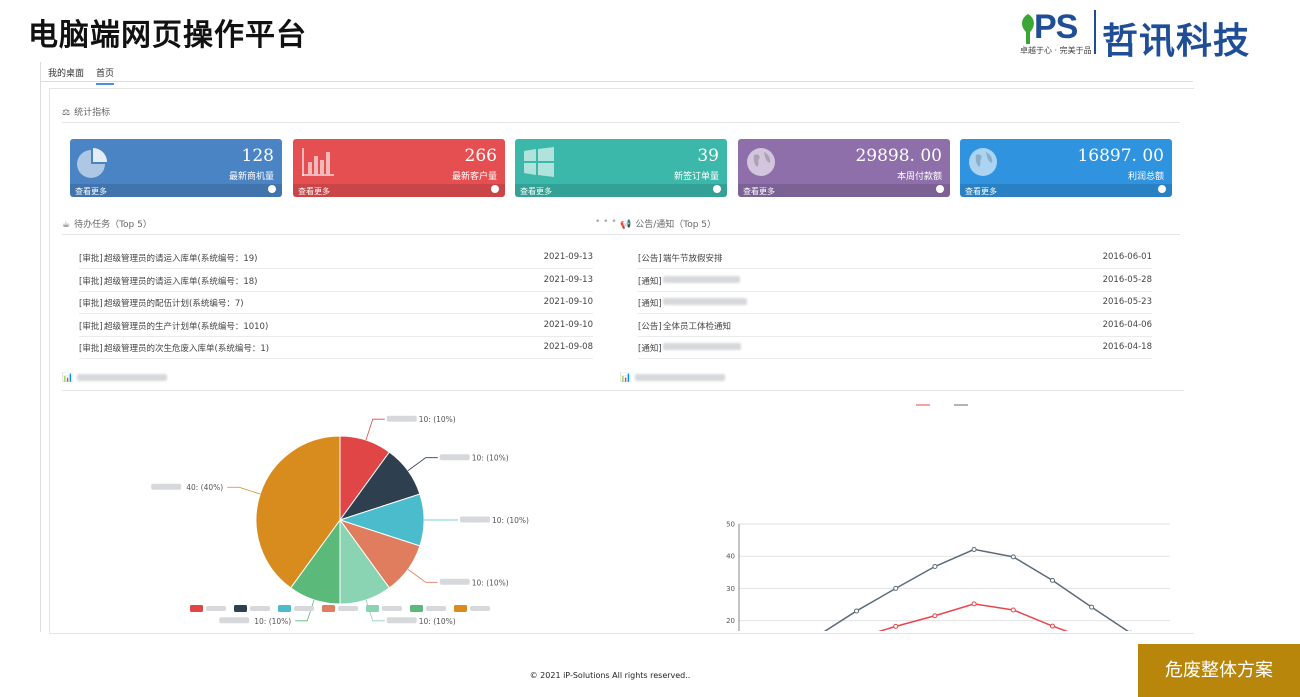 Image resolution: width=1300 pixels, height=697 pixels. Describe the element at coordinates (626, 225) in the screenshot. I see `megaphone-icon: 📢` at that location.